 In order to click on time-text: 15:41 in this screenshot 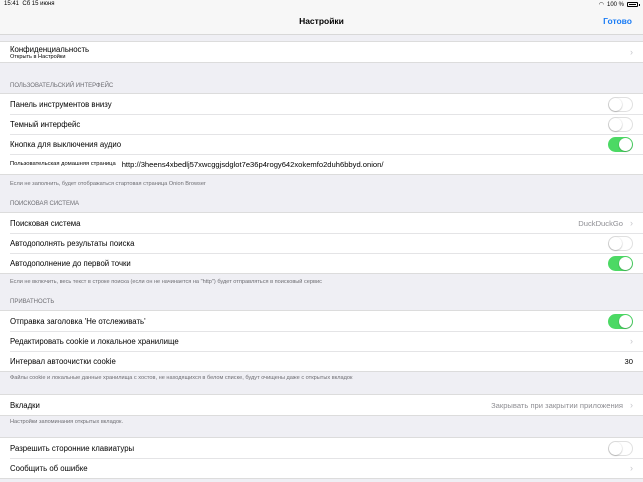, I will do `click(12, 4)`.